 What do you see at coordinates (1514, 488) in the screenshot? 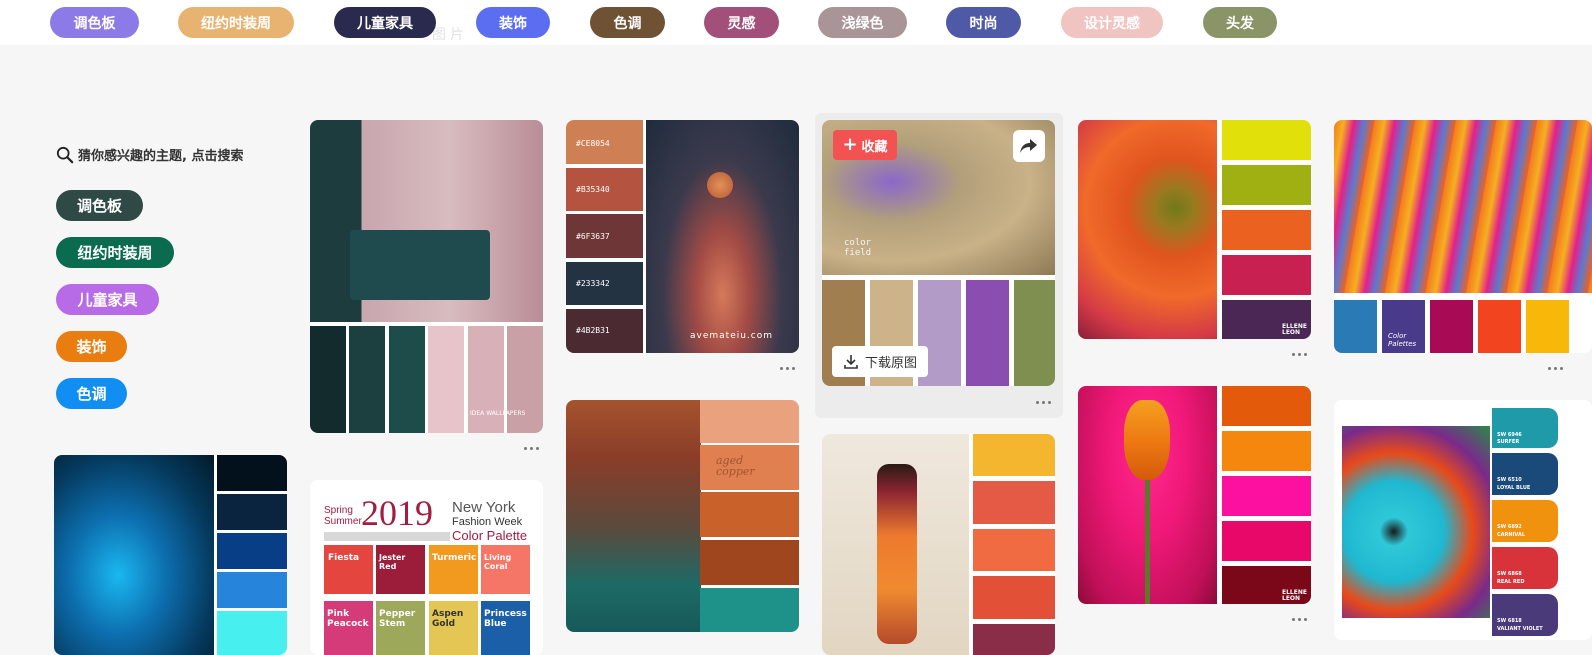
I see `swatch-name: LOYAL BLUE` at bounding box center [1514, 488].